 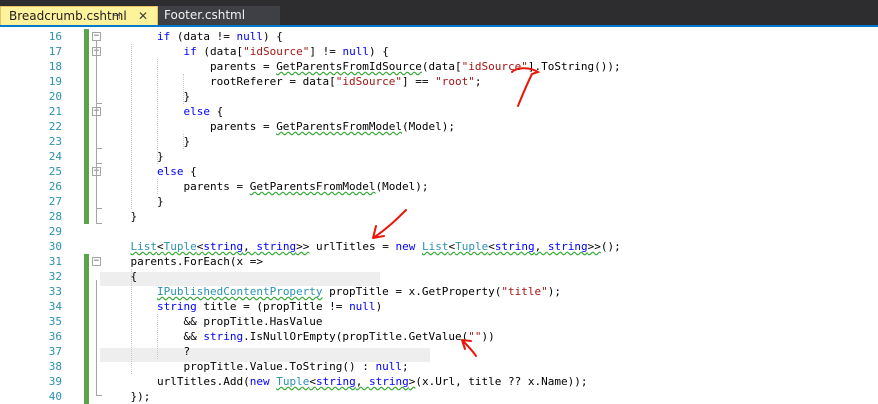 I want to click on annotation-arrow-new, so click(x=389, y=224).